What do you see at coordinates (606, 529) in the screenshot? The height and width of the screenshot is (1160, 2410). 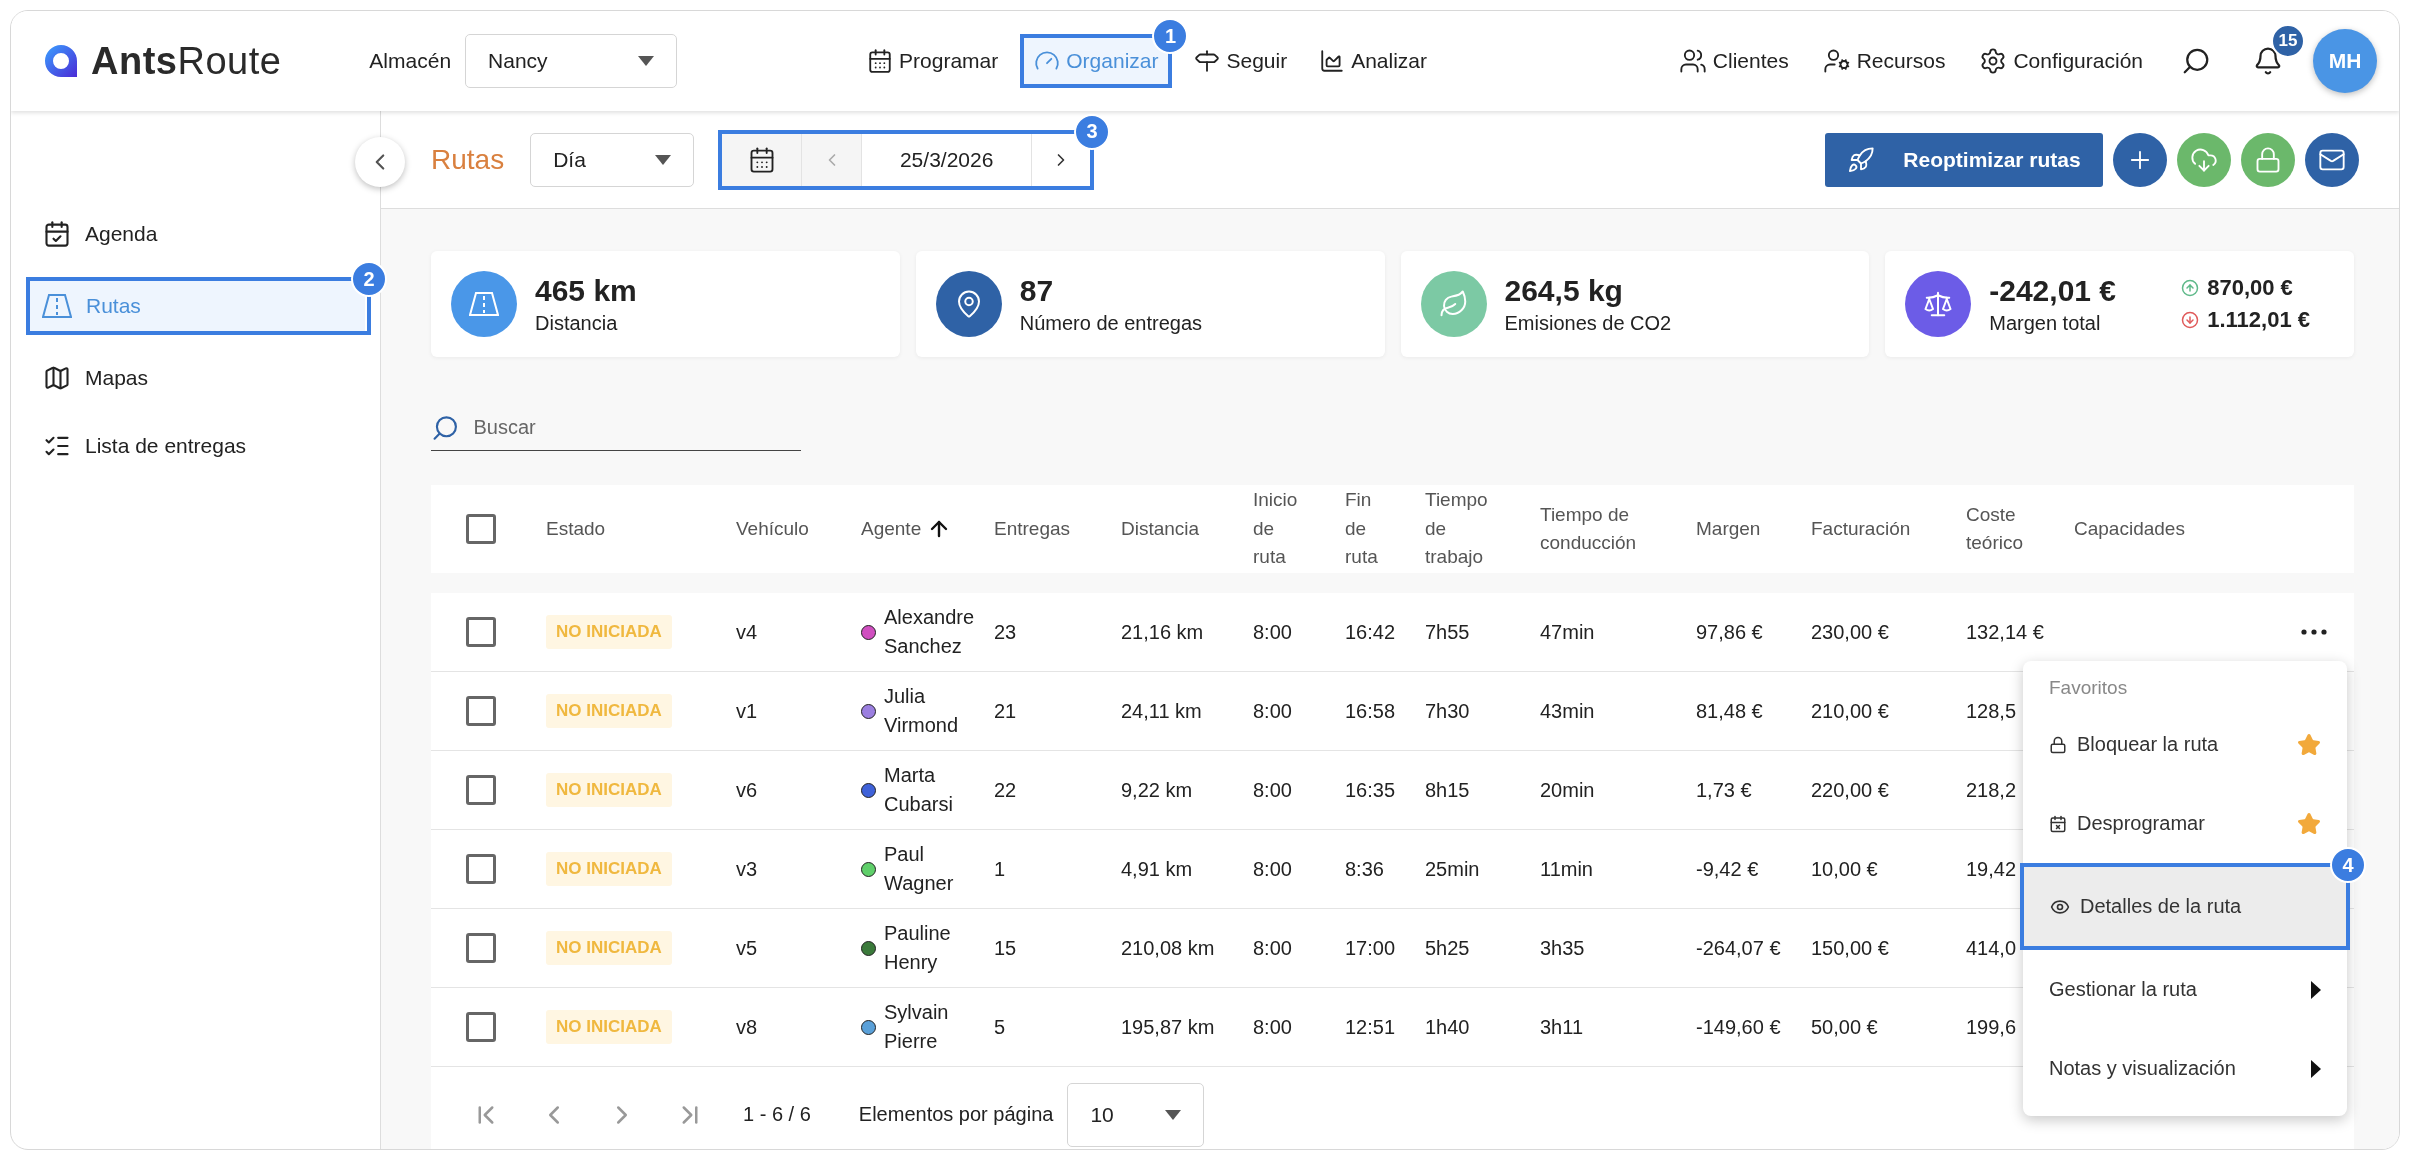 I see `column-header: Estado` at bounding box center [606, 529].